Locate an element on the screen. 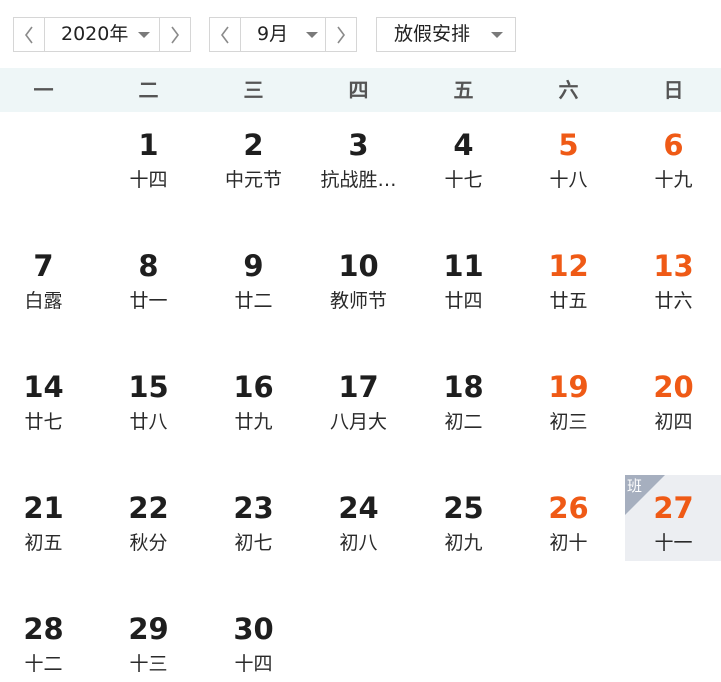 This screenshot has height=682, width=721. day-number: 3 is located at coordinates (358, 145).